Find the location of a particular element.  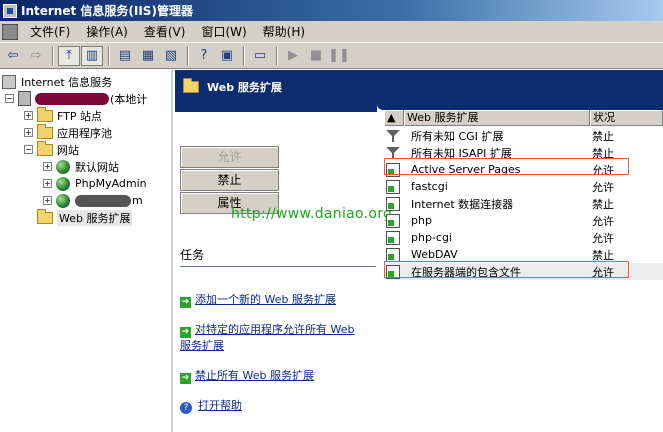

system-menu-icon is located at coordinates (10, 31).